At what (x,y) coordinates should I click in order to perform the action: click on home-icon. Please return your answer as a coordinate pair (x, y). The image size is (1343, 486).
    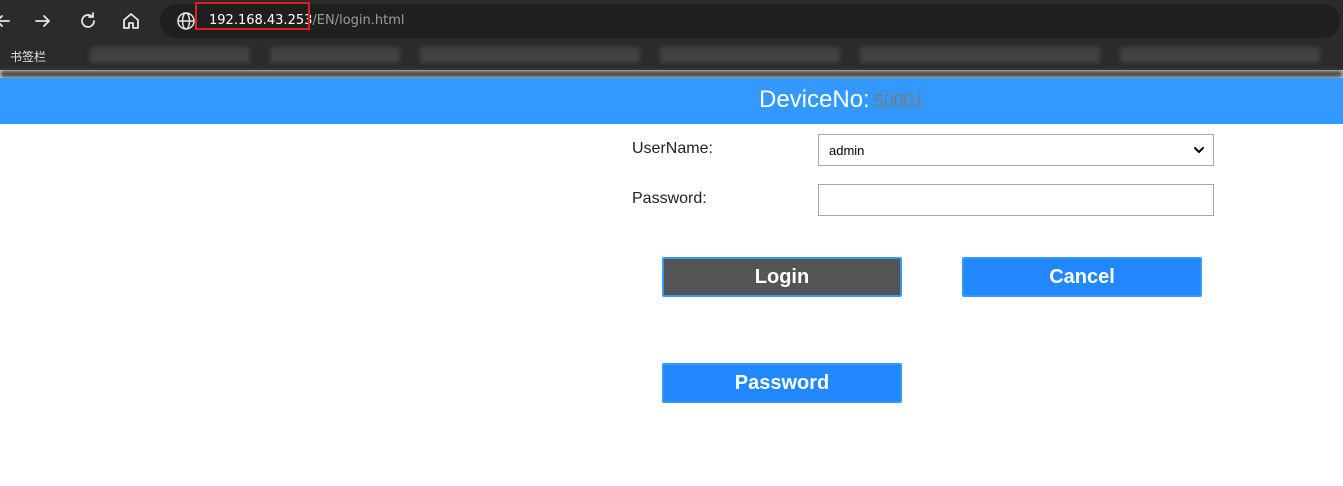
    Looking at the image, I should click on (131, 21).